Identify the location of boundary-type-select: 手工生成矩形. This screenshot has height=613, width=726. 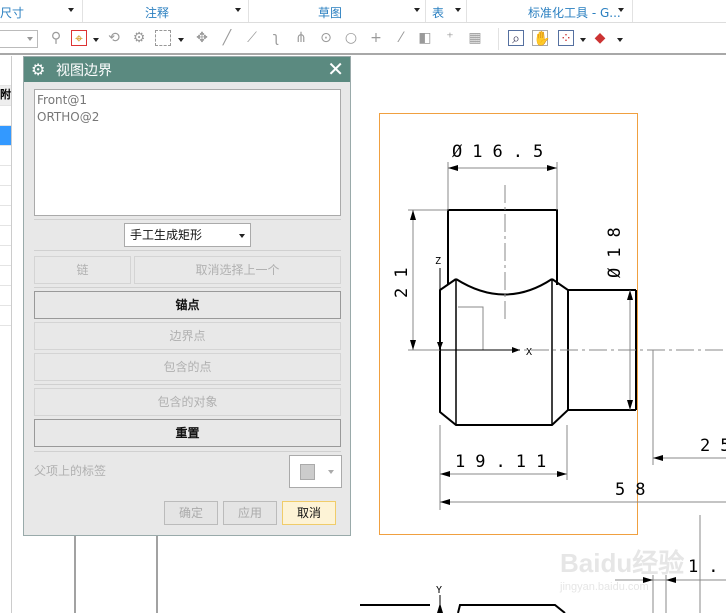
(187, 235).